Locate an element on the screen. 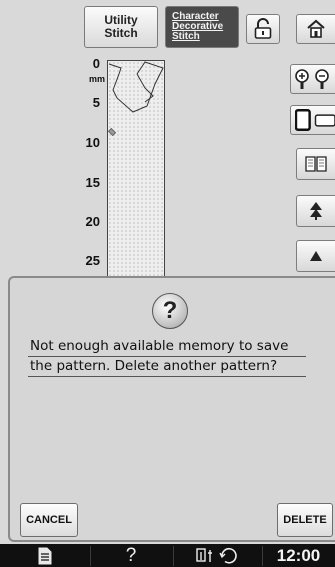 This screenshot has height=567, width=335. needle-settings-icon is located at coordinates (216, 555).